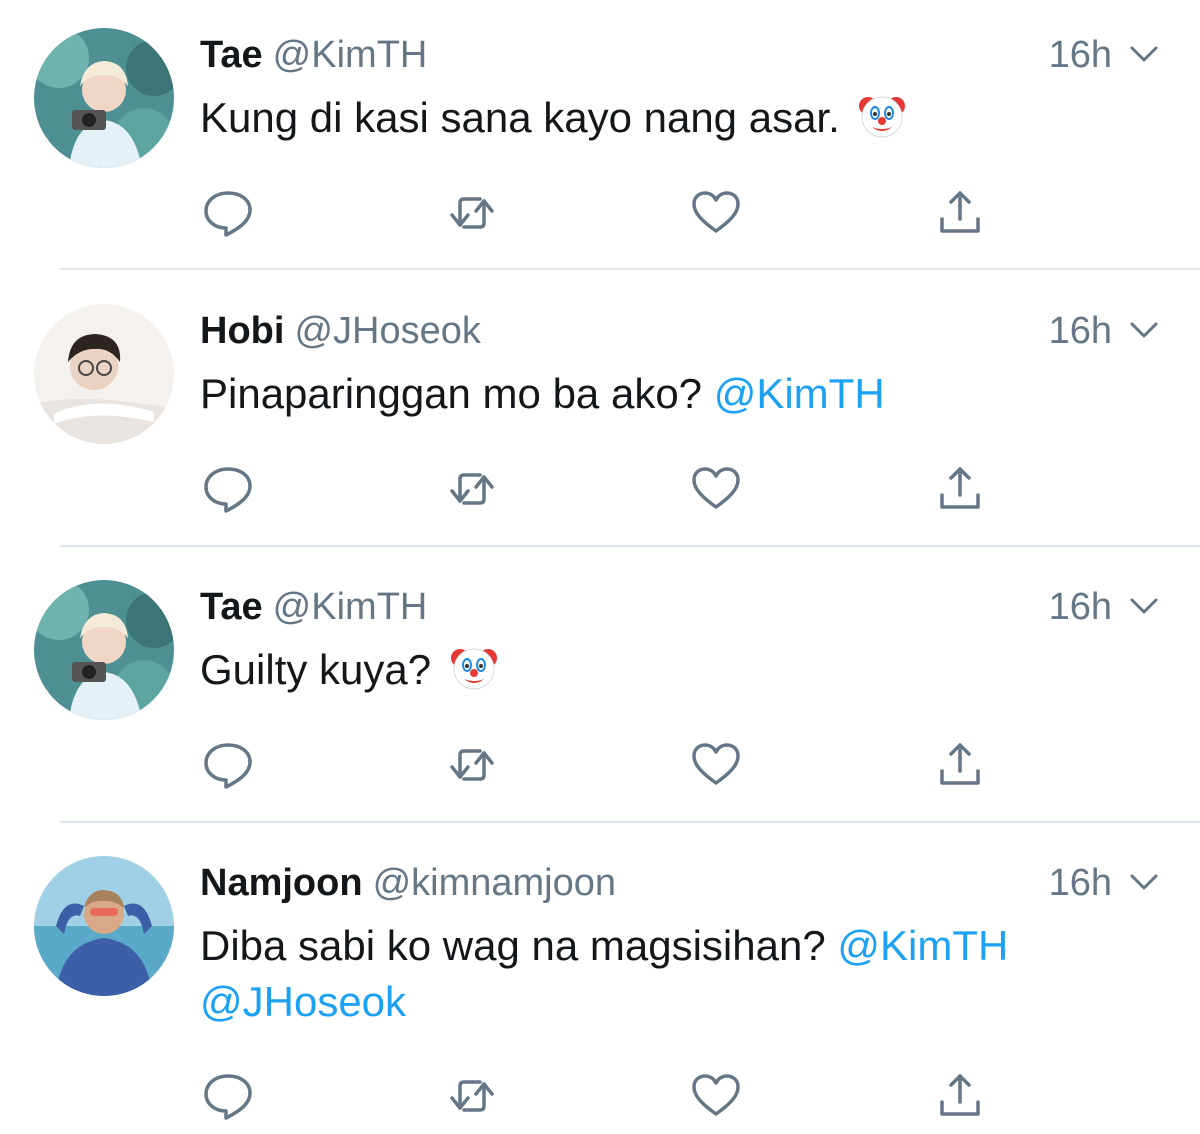 The height and width of the screenshot is (1134, 1200). Describe the element at coordinates (451, 393) in the screenshot. I see `tweet-body: Pinaparinggan mo ba ako?` at that location.